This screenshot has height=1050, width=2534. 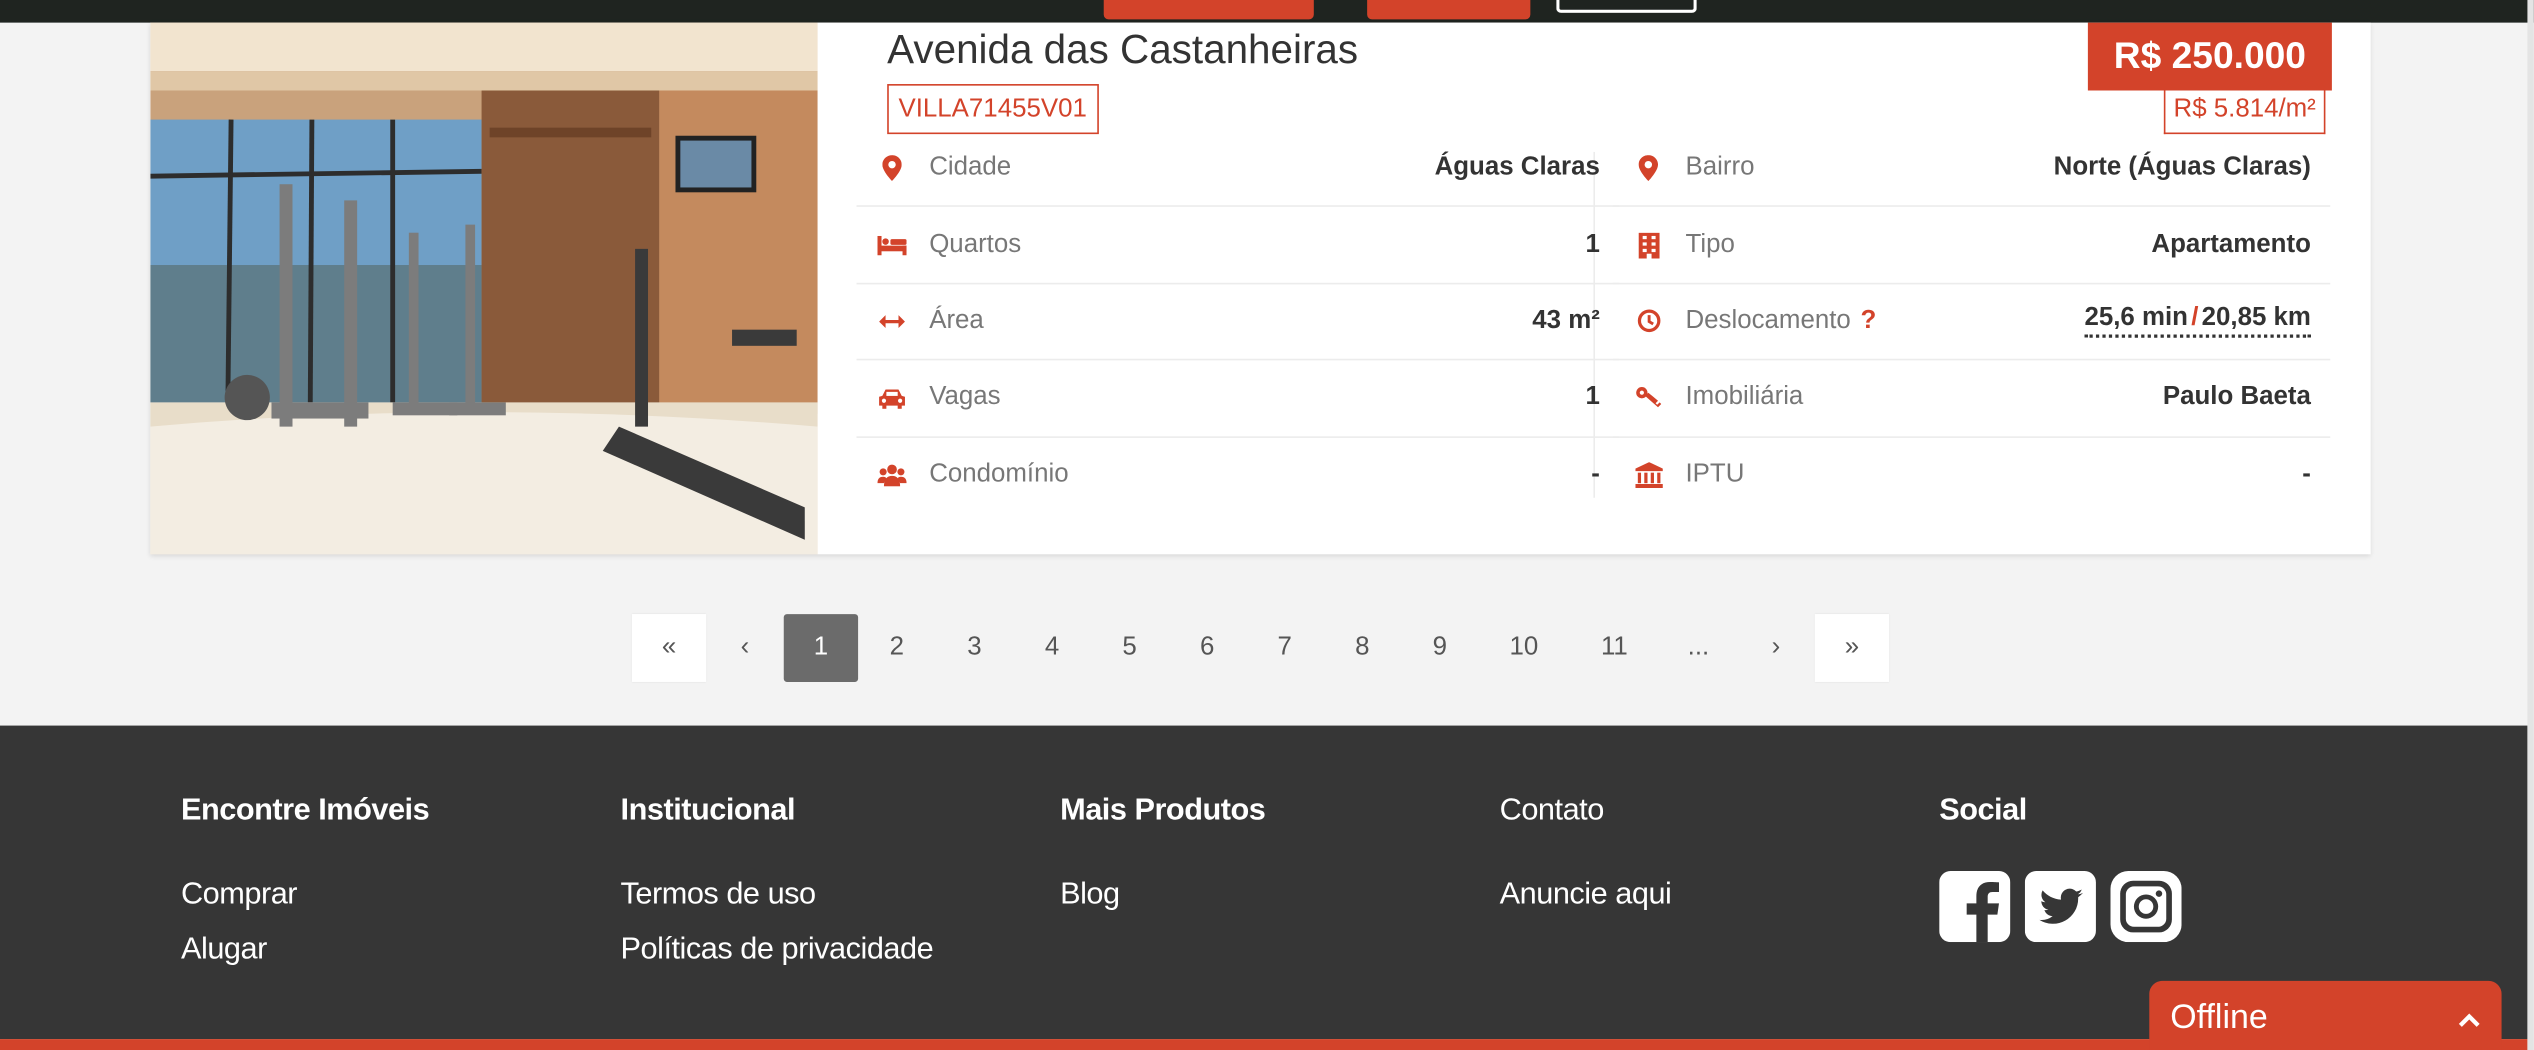 What do you see at coordinates (1524, 648) in the screenshot?
I see `page-button: 10` at bounding box center [1524, 648].